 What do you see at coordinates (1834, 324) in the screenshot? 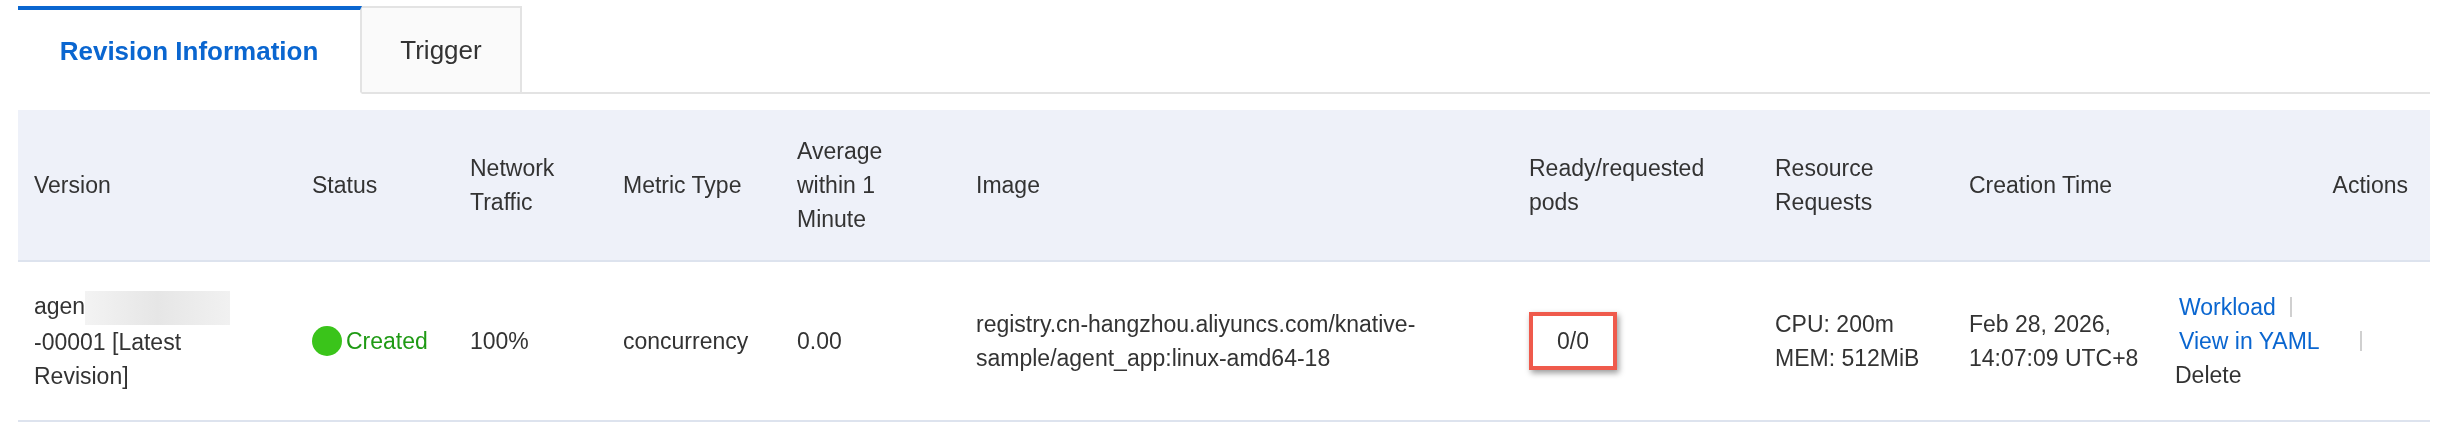
I see `table-cell-text: CPU: 200m` at bounding box center [1834, 324].